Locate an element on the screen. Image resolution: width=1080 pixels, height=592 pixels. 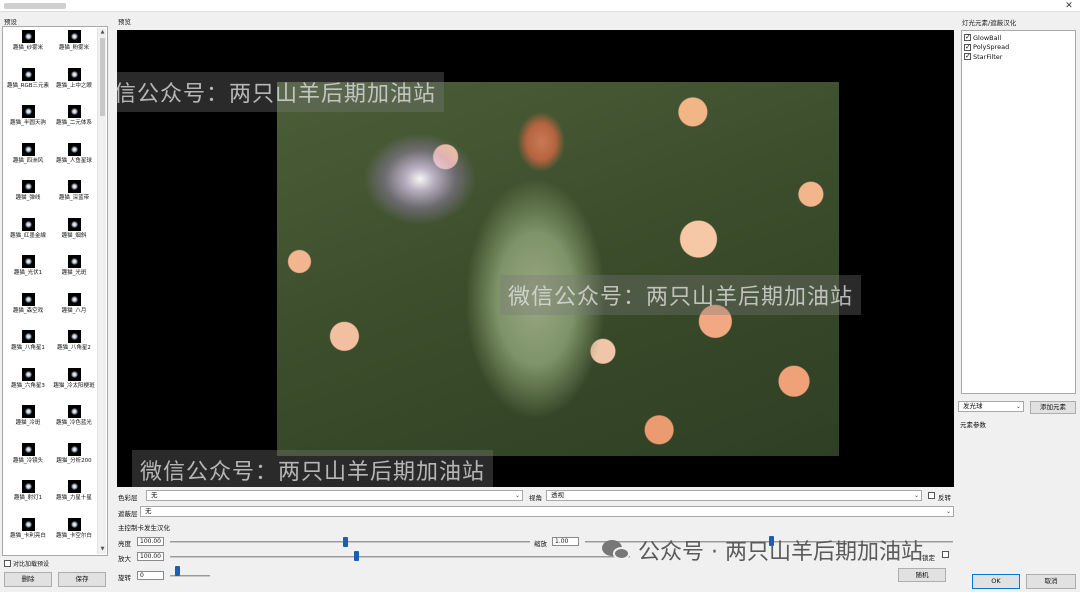
preset-item: 趣猫_射灯1 is located at coordinates (28, 499).